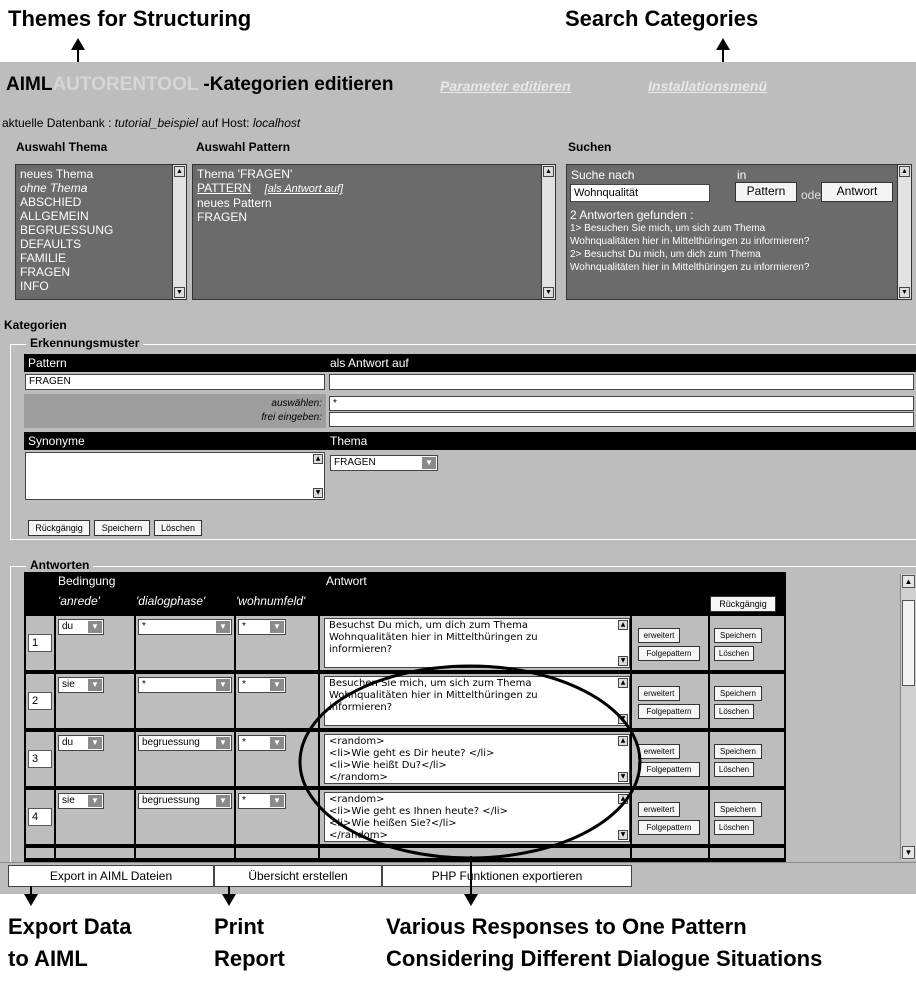 Image resolution: width=916 pixels, height=982 pixels. What do you see at coordinates (103, 286) in the screenshot?
I see `theme-item: INFO` at bounding box center [103, 286].